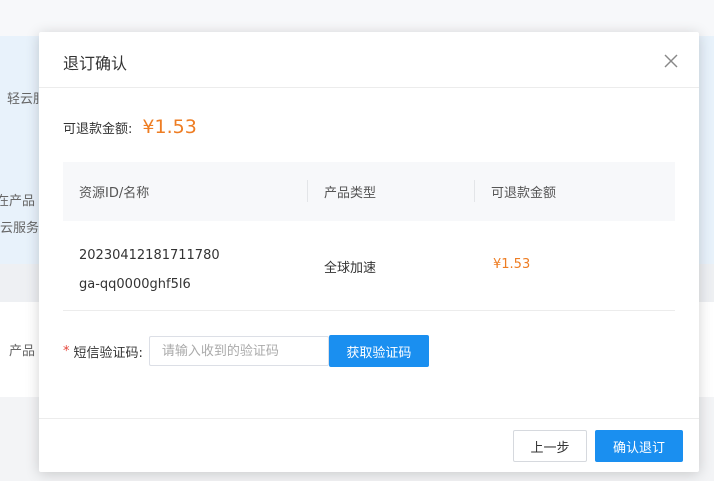 The image size is (714, 481). What do you see at coordinates (22, 351) in the screenshot?
I see `background-text: 产品` at bounding box center [22, 351].